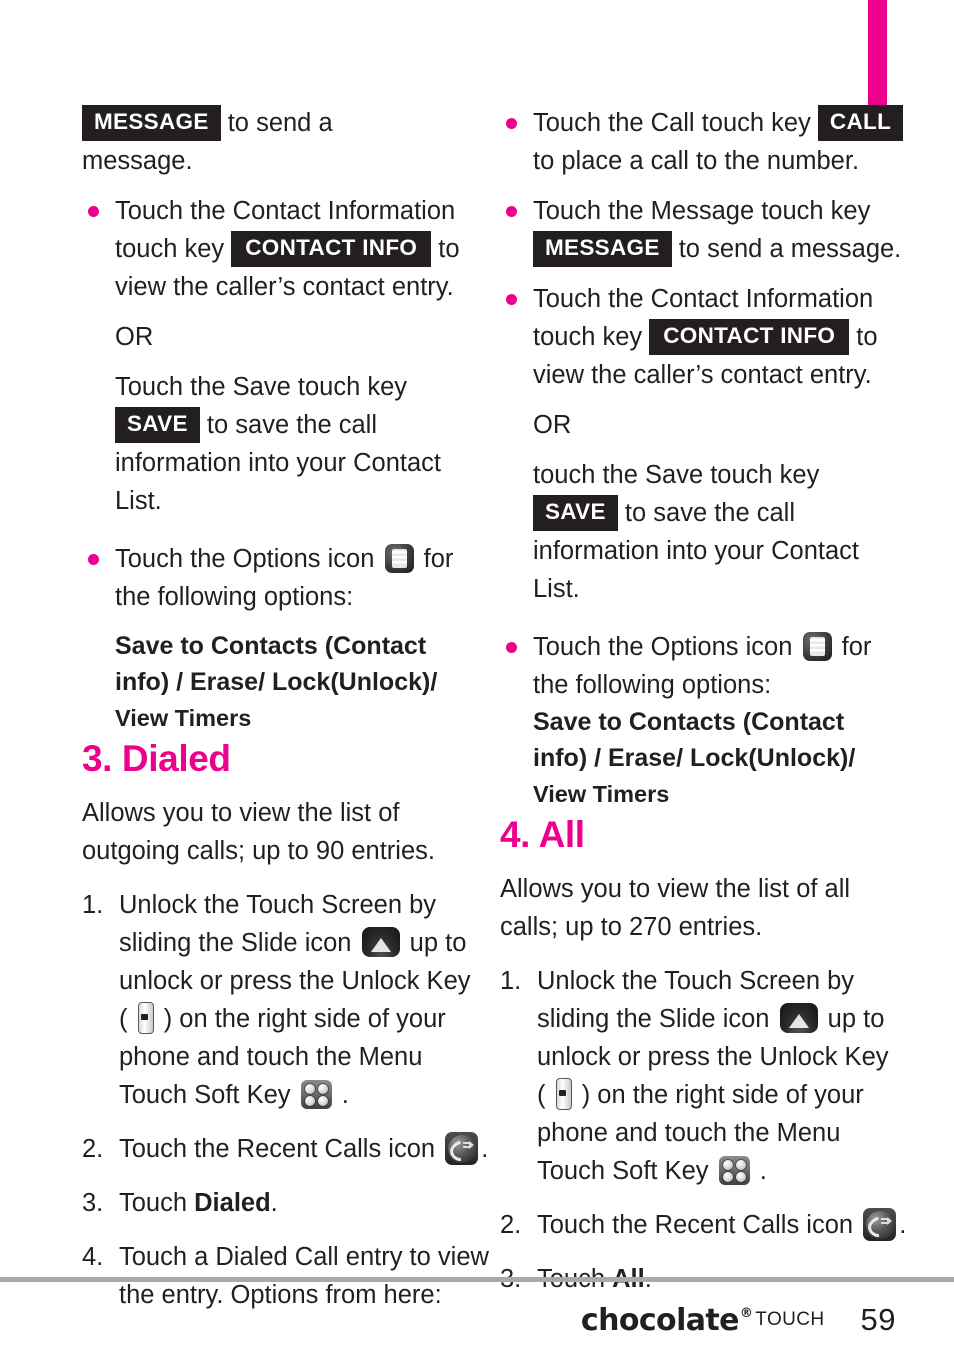  What do you see at coordinates (856, 647) in the screenshot?
I see `options-post-text: for` at bounding box center [856, 647].